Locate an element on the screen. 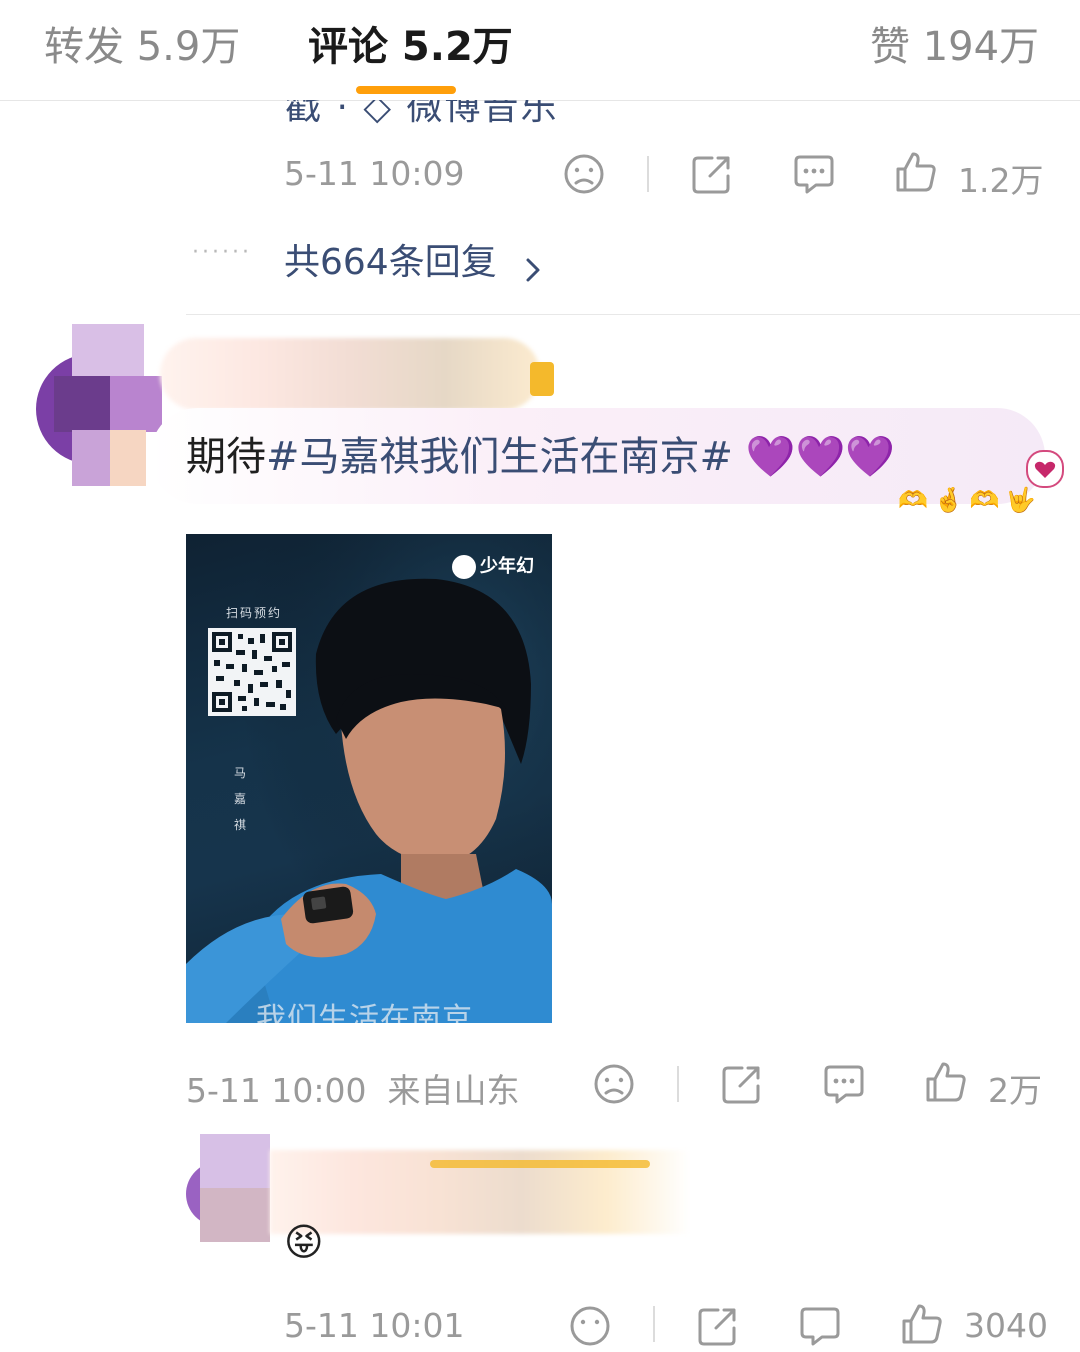 Image resolution: width=1080 pixels, height=1352 pixels. like-count: 3040 is located at coordinates (1006, 1325).